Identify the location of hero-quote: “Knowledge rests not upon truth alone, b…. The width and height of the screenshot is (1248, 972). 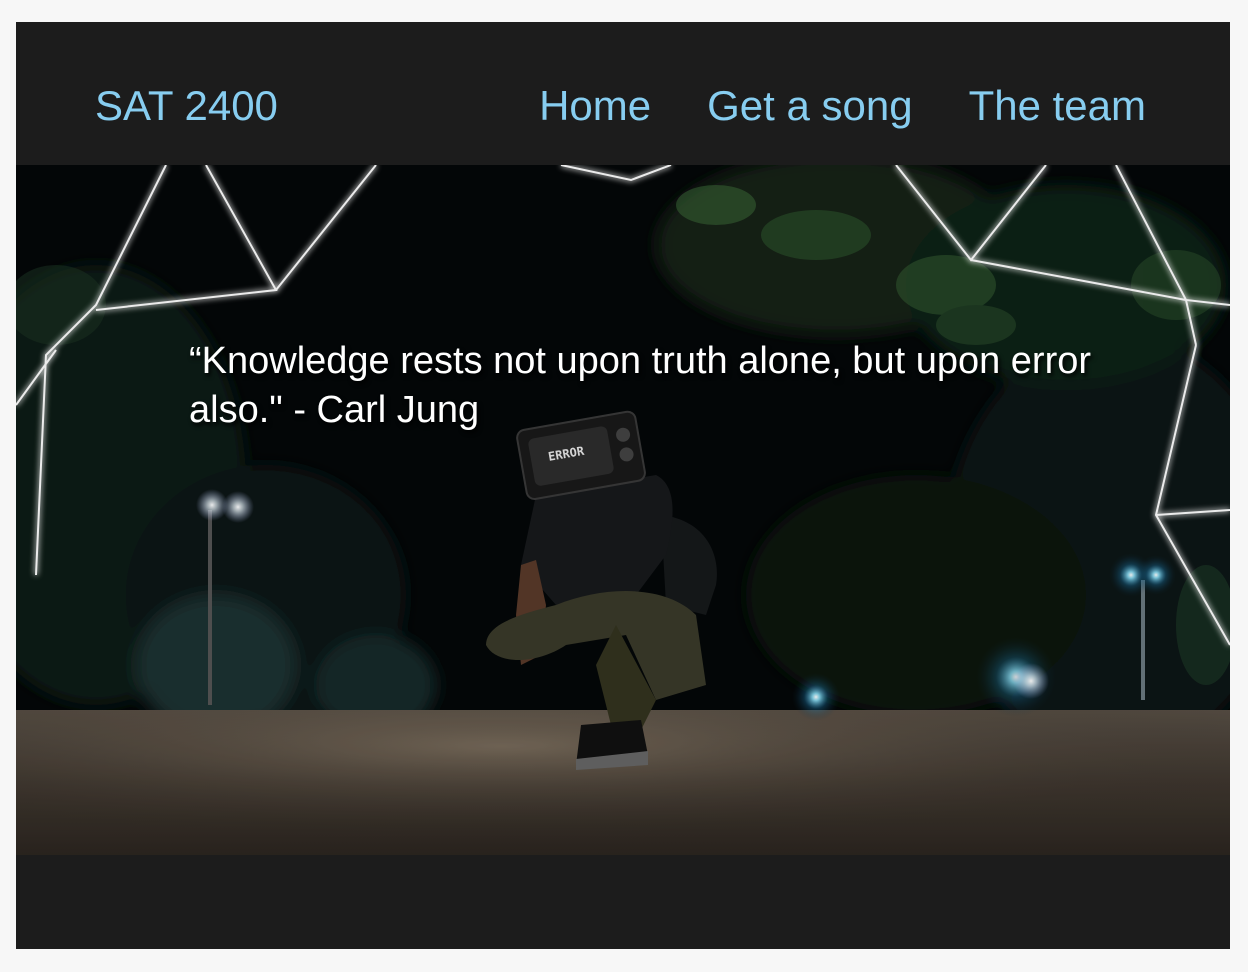
(640, 385).